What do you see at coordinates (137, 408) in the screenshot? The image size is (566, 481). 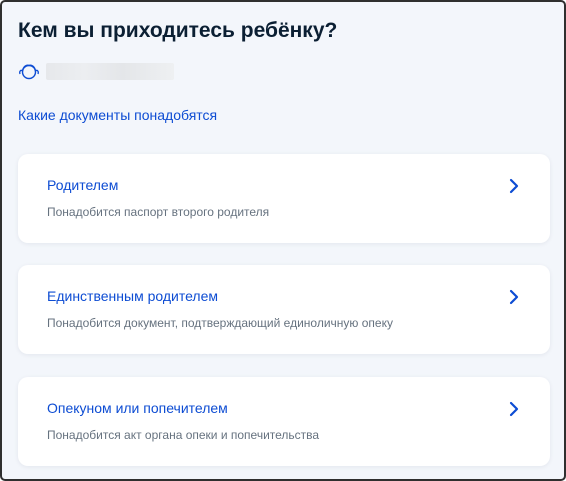 I see `option-title: Опекуном или попечителем` at bounding box center [137, 408].